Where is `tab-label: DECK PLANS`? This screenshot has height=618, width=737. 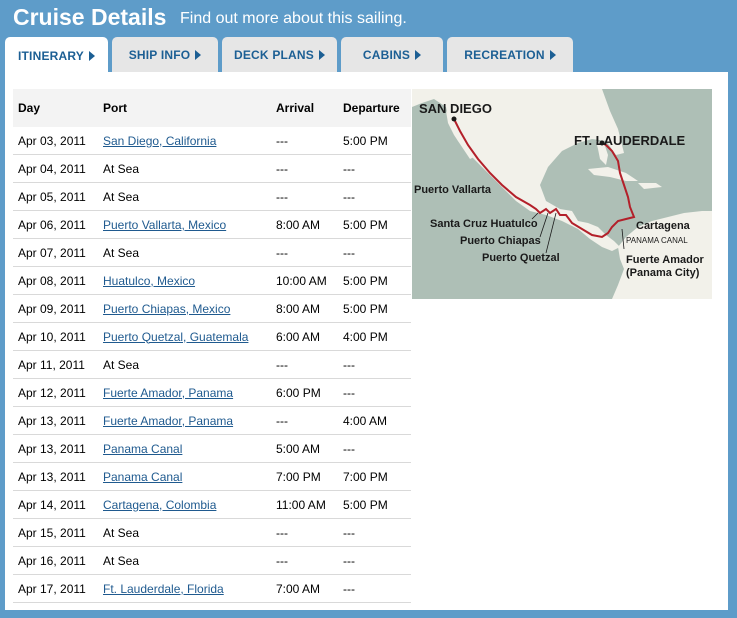 tab-label: DECK PLANS is located at coordinates (273, 54).